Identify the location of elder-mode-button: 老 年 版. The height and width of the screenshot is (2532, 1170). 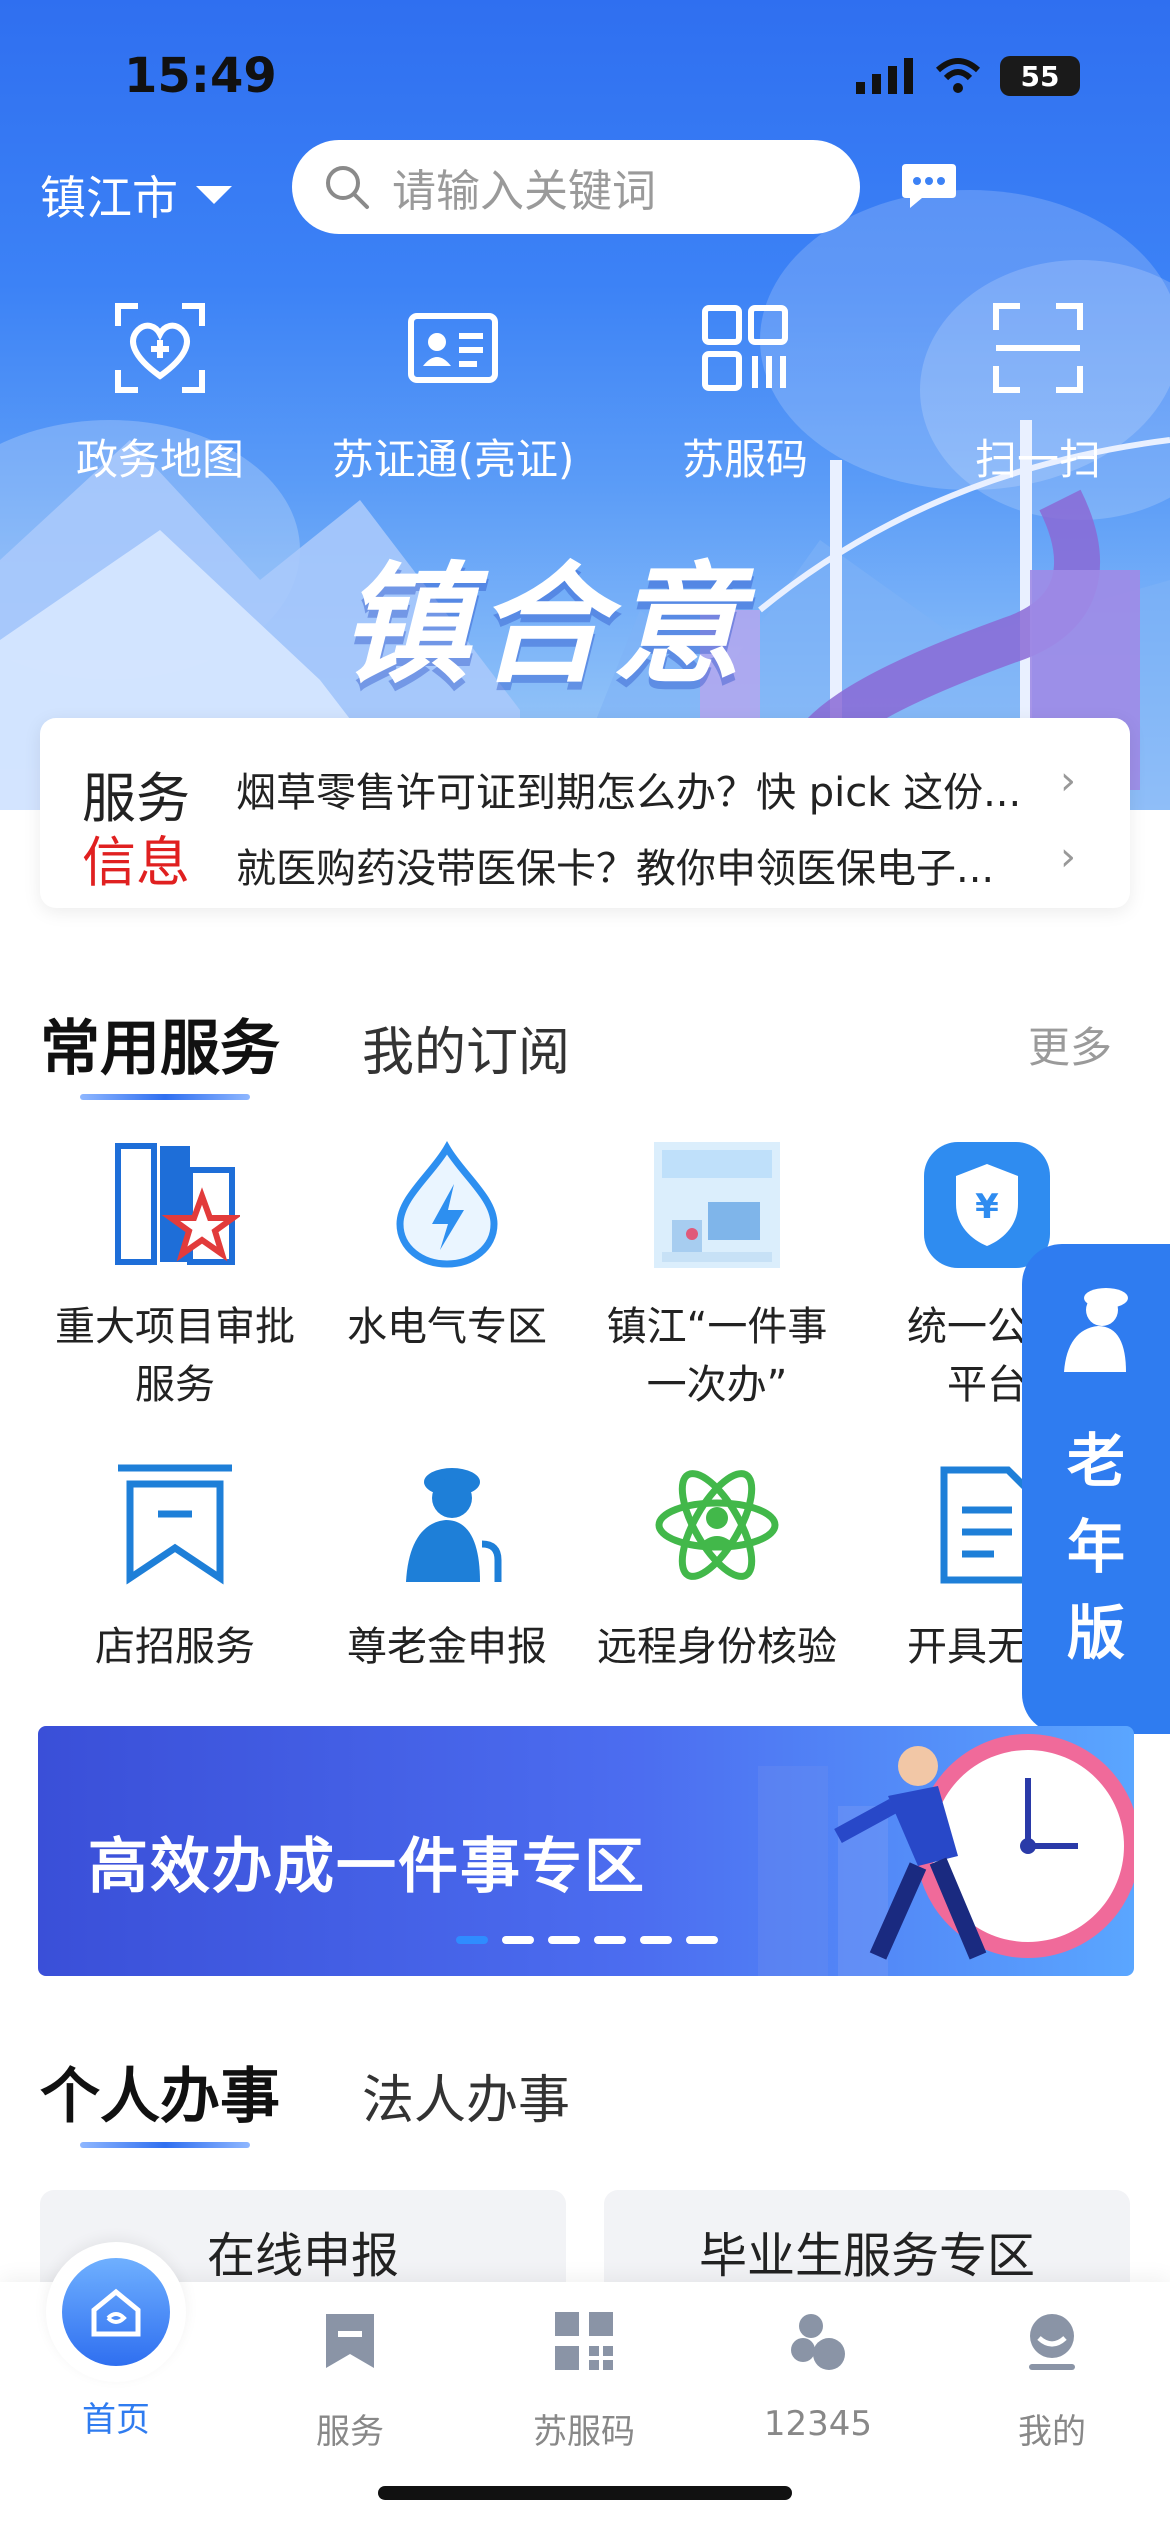
(1096, 1489).